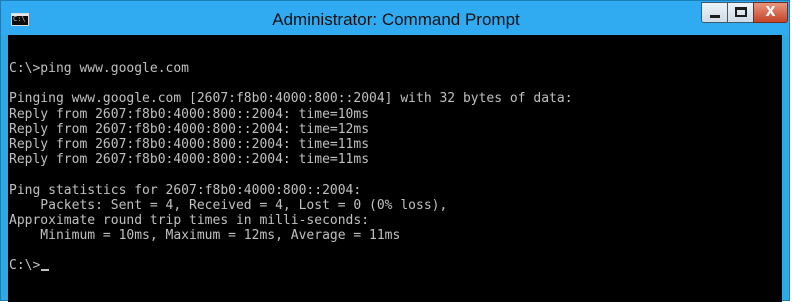 This screenshot has width=792, height=302. I want to click on maximize-button, so click(740, 12).